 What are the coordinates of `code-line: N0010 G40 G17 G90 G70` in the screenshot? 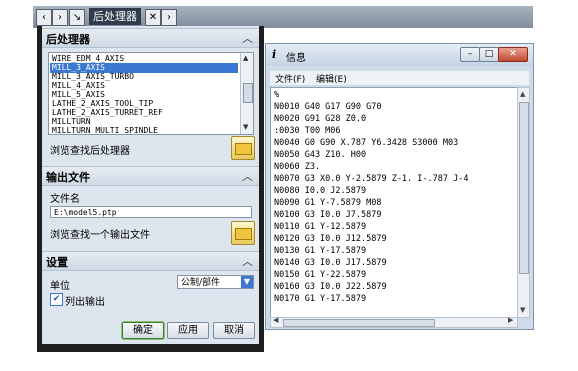 It's located at (328, 107).